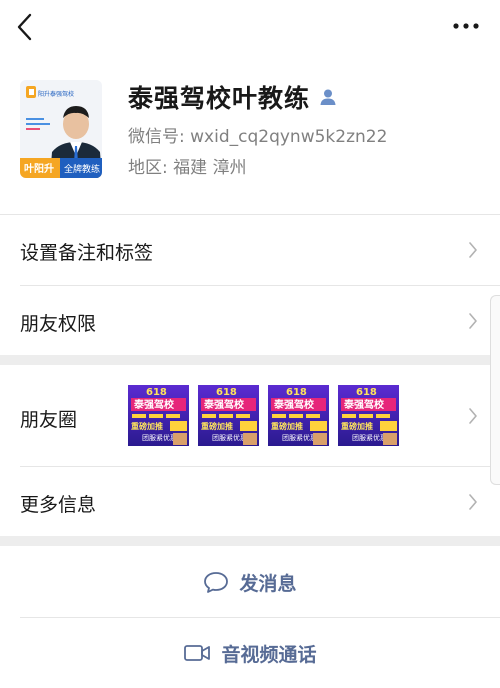 The height and width of the screenshot is (688, 500). I want to click on avatar-brand-text: 阳升泰强驾校, so click(56, 94).